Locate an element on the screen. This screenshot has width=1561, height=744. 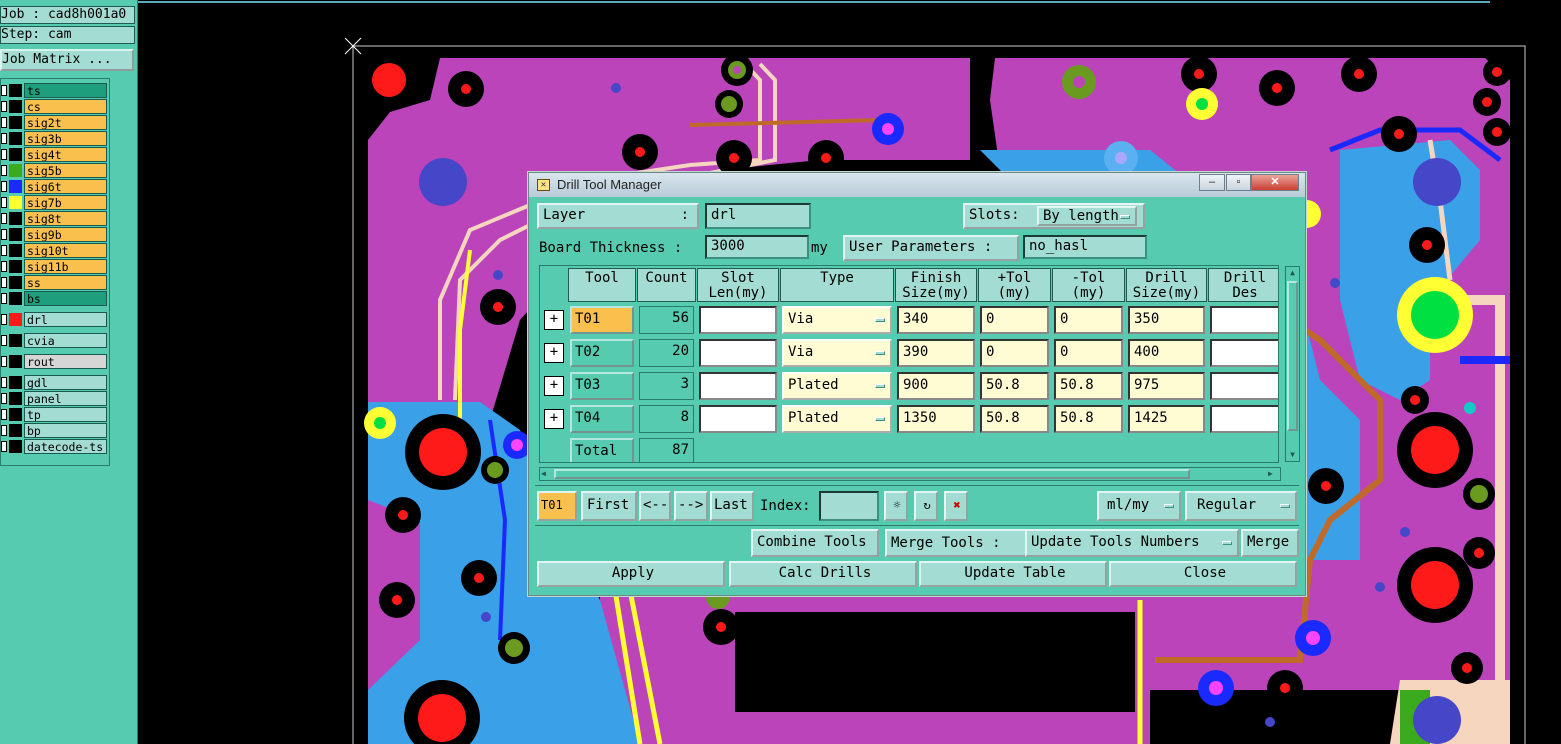
layer-row-rout: rout is located at coordinates (55, 361).